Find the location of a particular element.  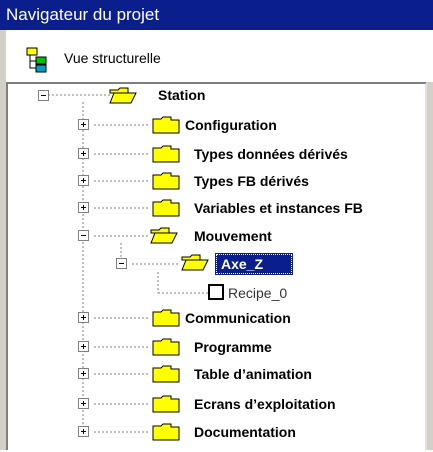

tree-node-label: Table d’animation is located at coordinates (253, 374).